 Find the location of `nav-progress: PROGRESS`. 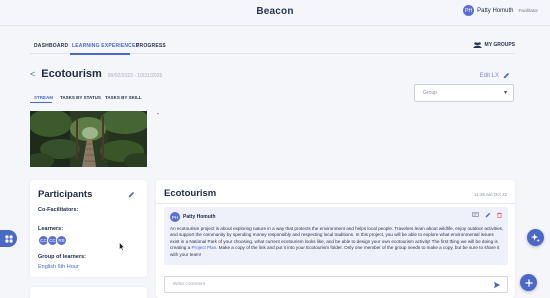

nav-progress: PROGRESS is located at coordinates (151, 46).